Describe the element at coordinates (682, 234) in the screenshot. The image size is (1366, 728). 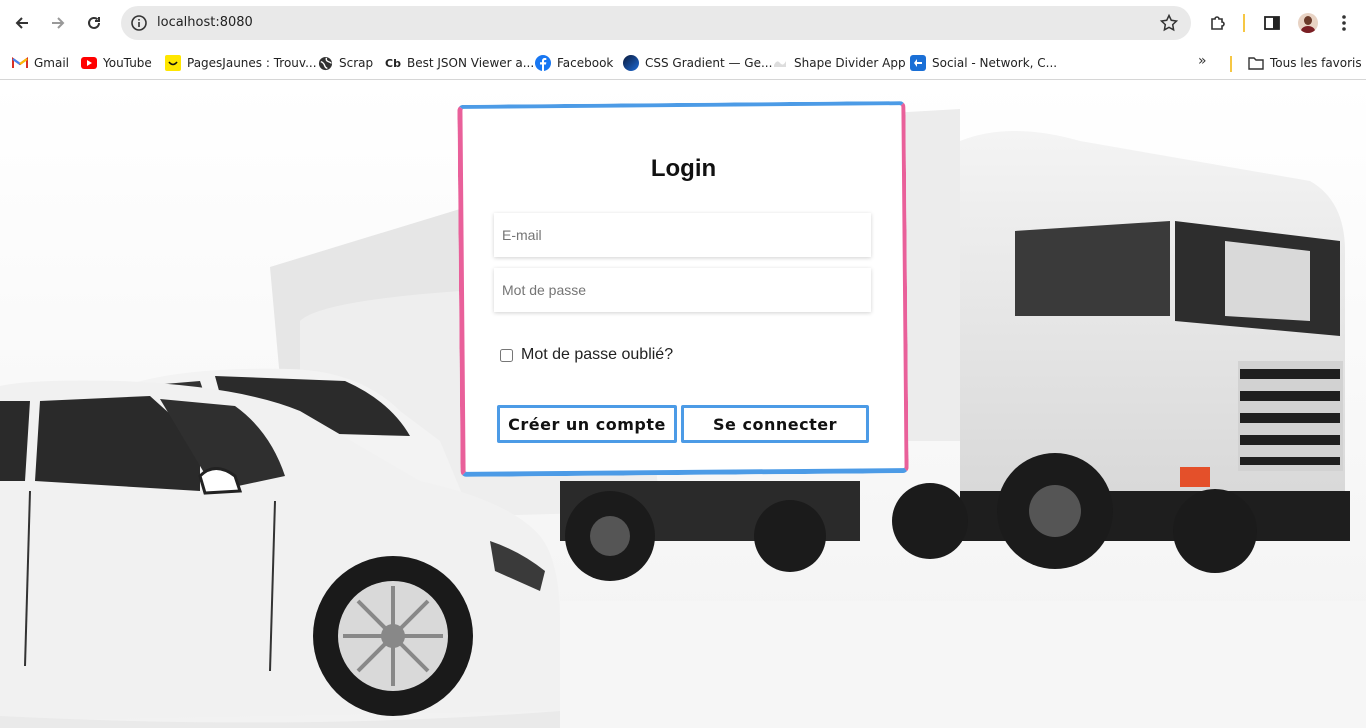
I see `email-field` at that location.